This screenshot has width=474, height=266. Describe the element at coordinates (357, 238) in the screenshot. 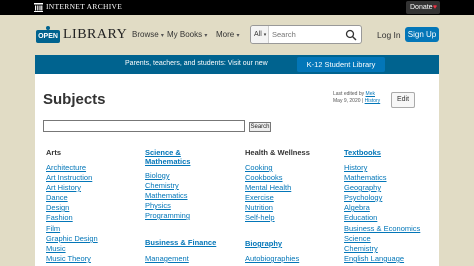

I see `subject-link: Science` at that location.